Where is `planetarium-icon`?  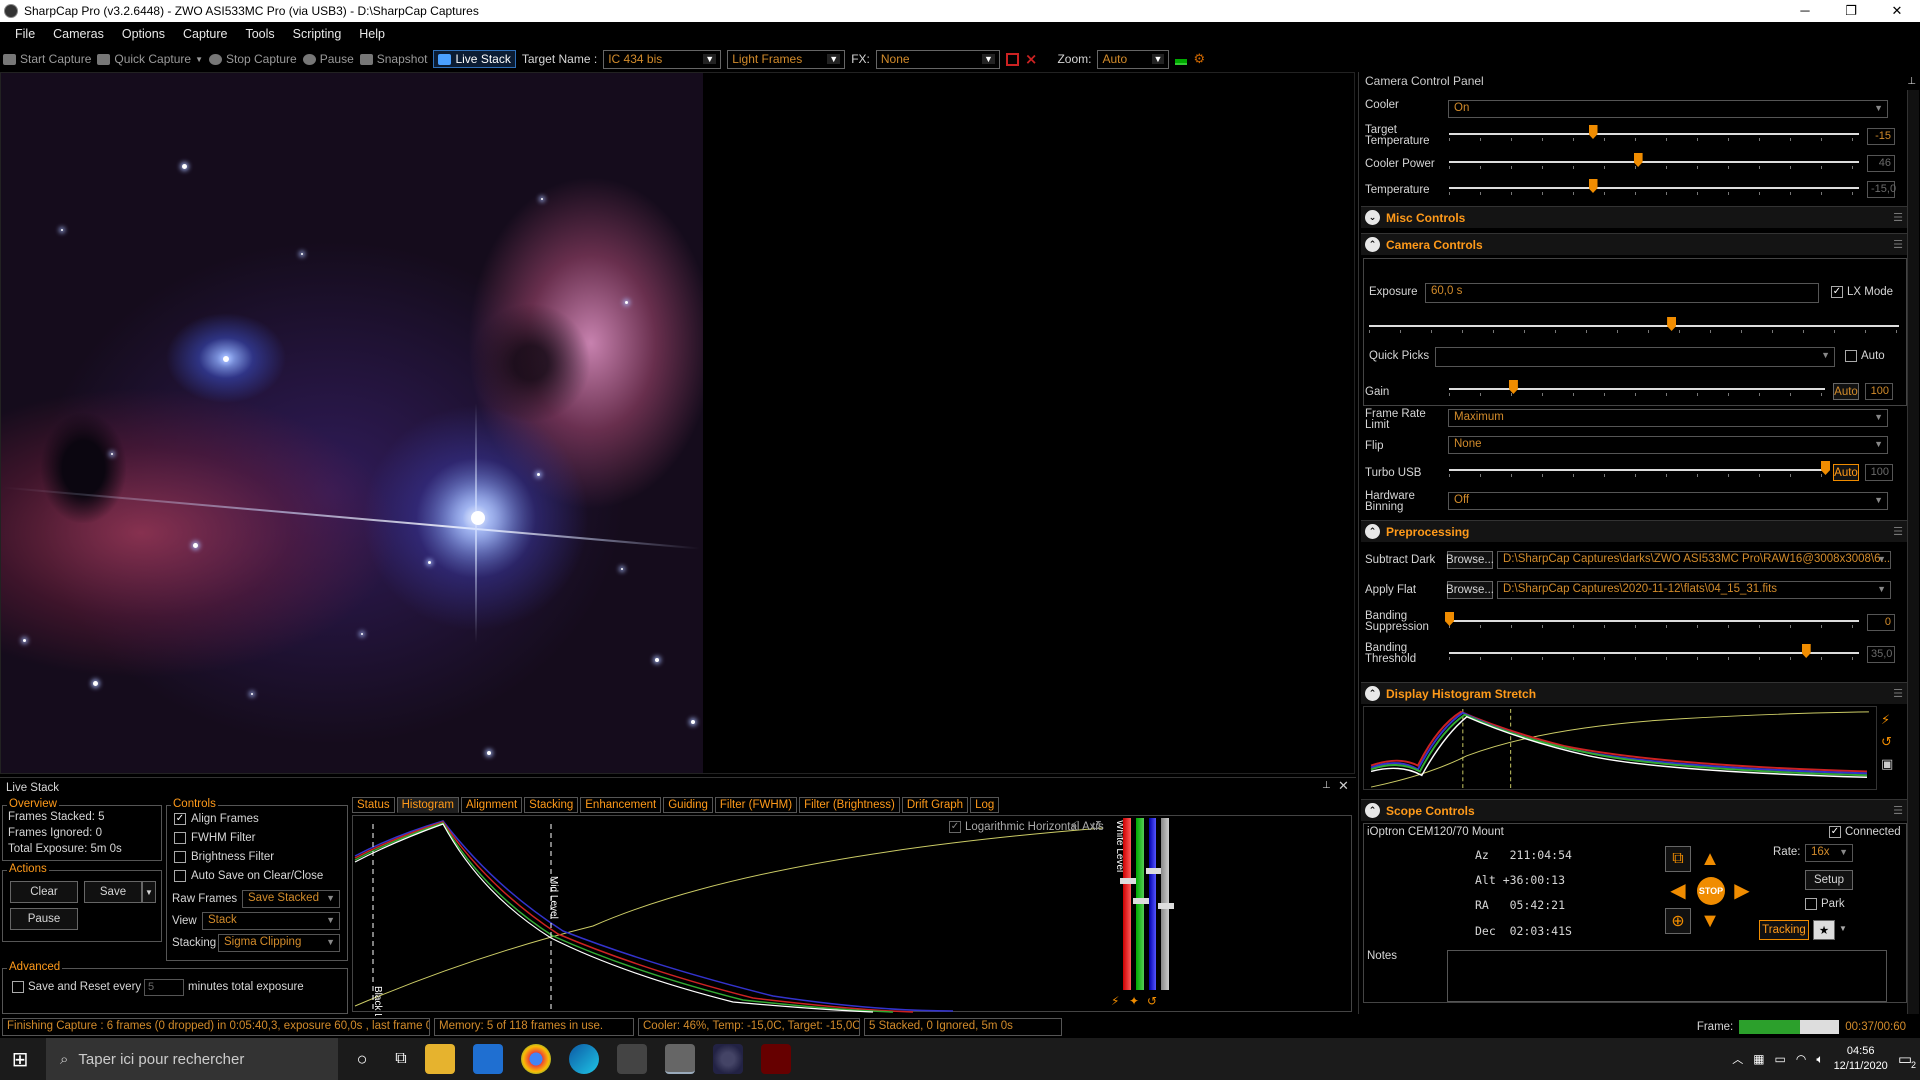
planetarium-icon is located at coordinates (728, 1059).